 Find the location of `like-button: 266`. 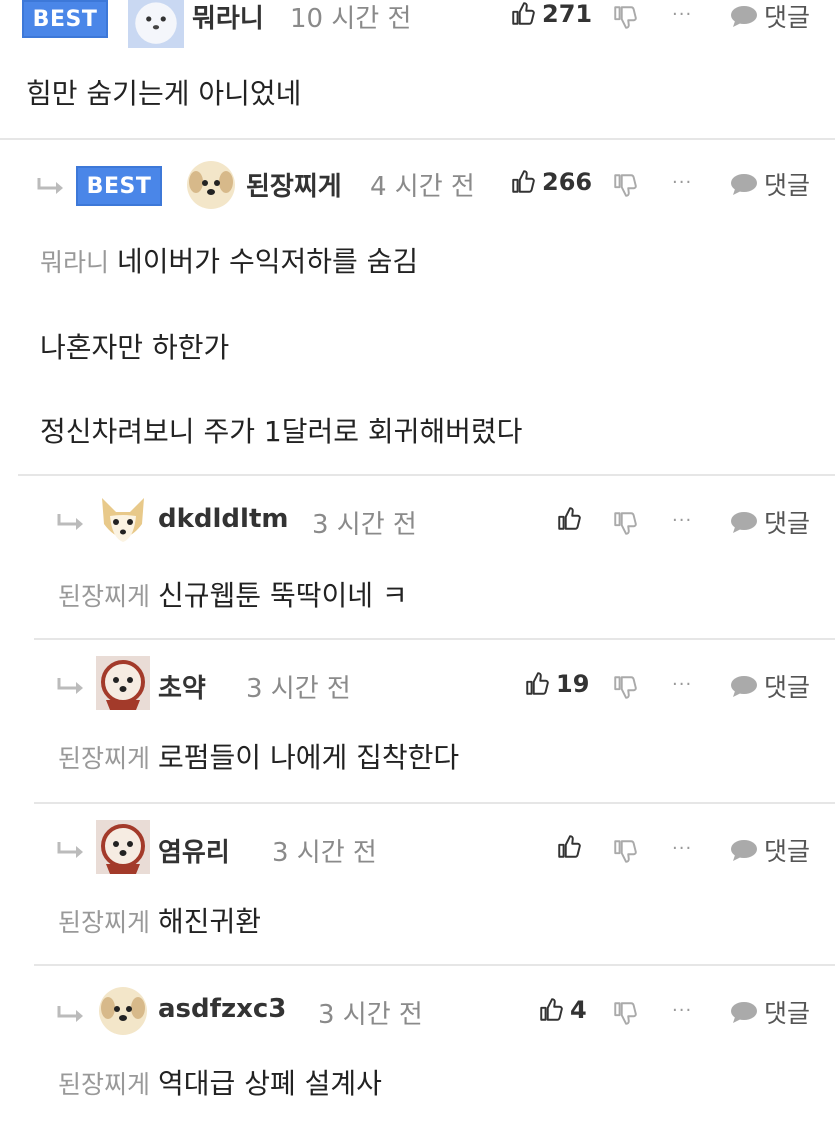

like-button: 266 is located at coordinates (551, 182).